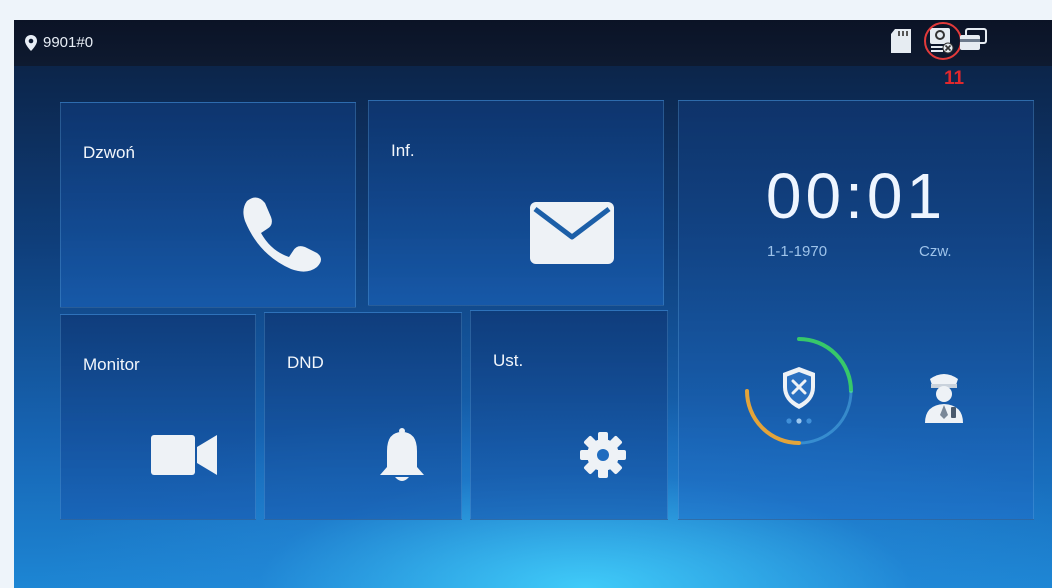 Image resolution: width=1052 pixels, height=588 pixels. I want to click on tile-info: Inf., so click(516, 203).